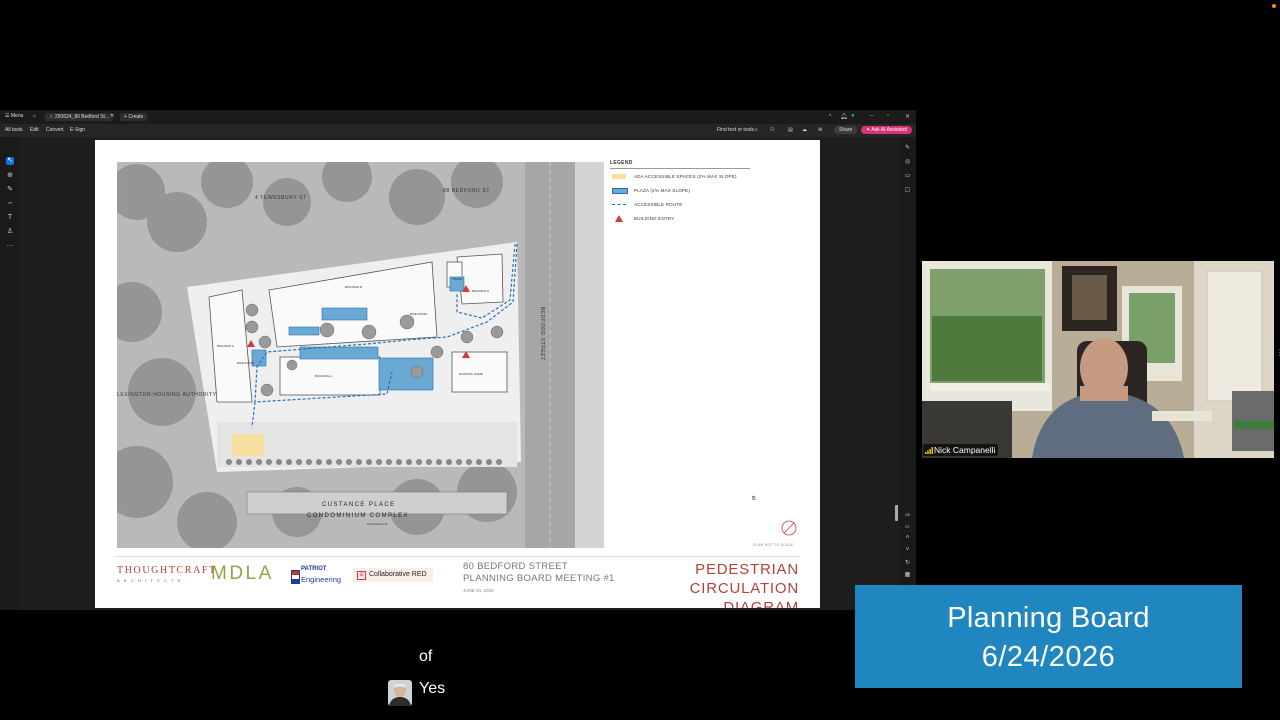 Image resolution: width=1280 pixels, height=720 pixels. What do you see at coordinates (1048, 636) in the screenshot?
I see `meeting-banner: Planning Board 6/24/2026` at bounding box center [1048, 636].